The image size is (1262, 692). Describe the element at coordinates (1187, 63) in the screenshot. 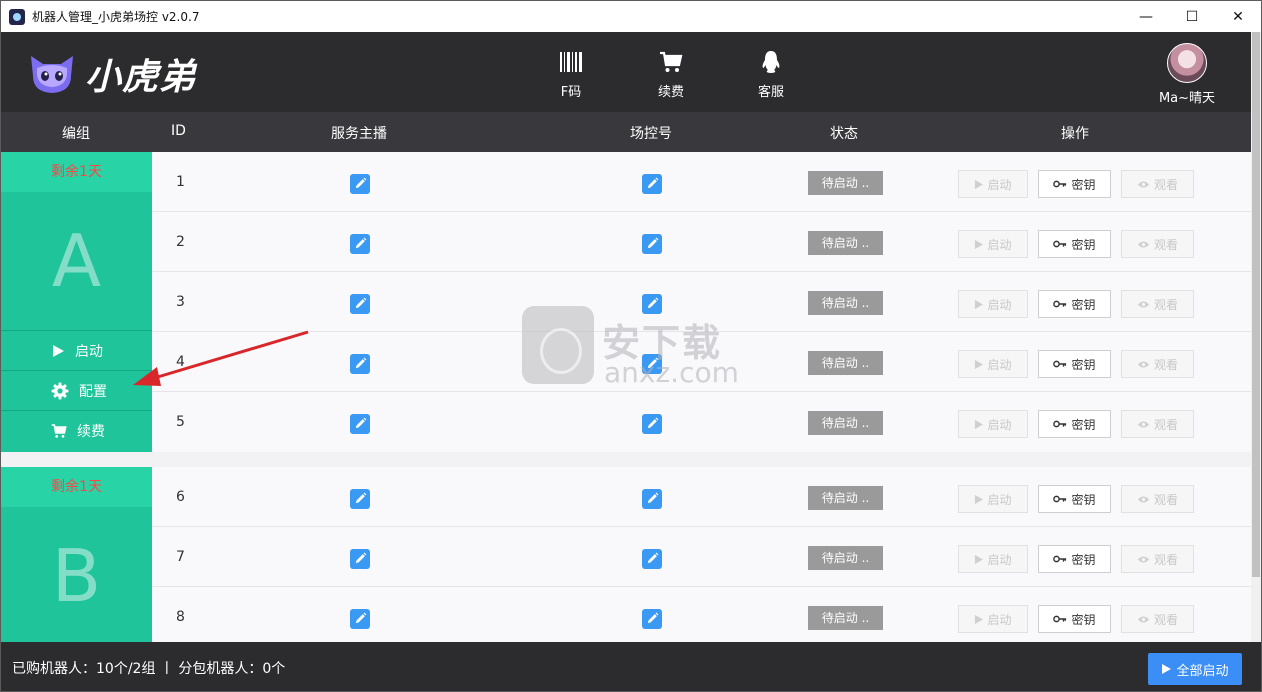

I see `avatar` at that location.